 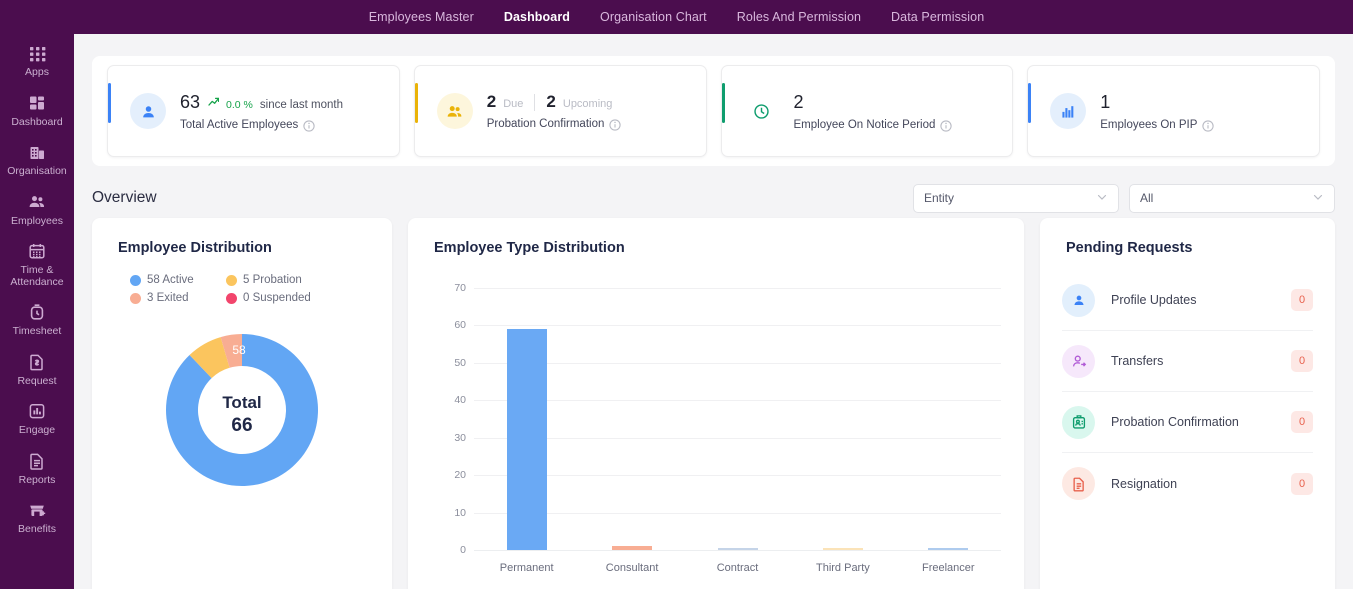 What do you see at coordinates (190, 101) in the screenshot?
I see `kpi-value: 63` at bounding box center [190, 101].